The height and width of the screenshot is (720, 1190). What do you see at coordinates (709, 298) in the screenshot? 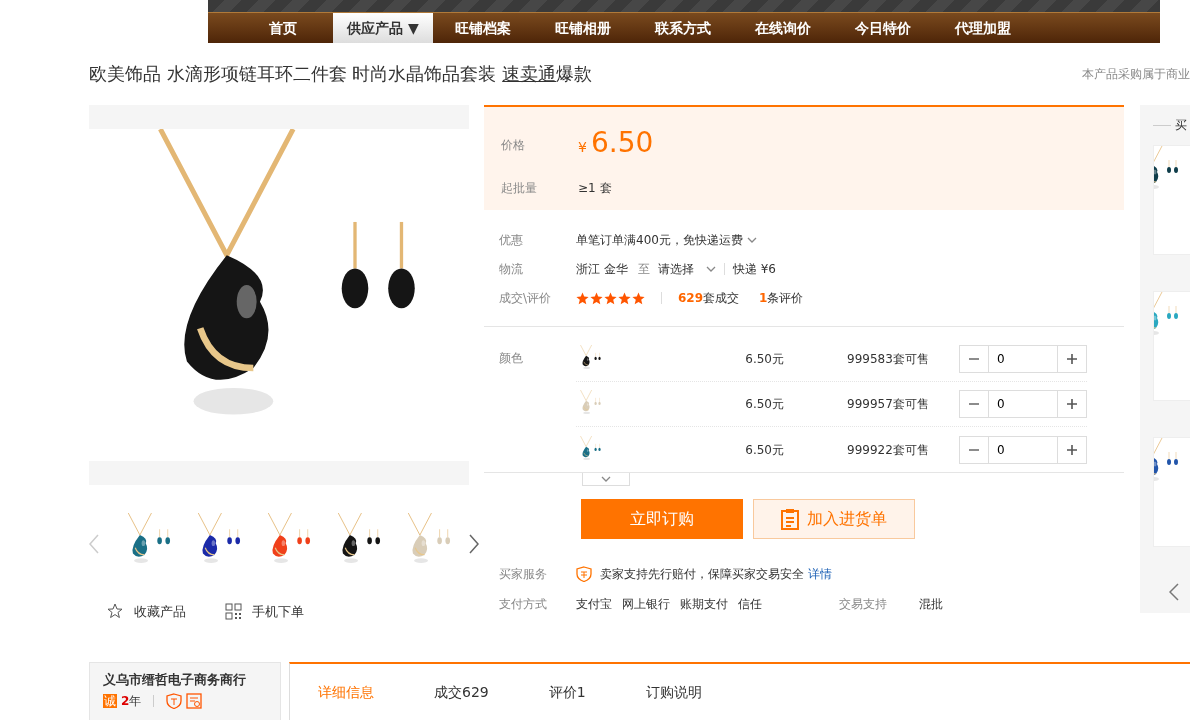
I see `deals-count: 629套成交` at bounding box center [709, 298].